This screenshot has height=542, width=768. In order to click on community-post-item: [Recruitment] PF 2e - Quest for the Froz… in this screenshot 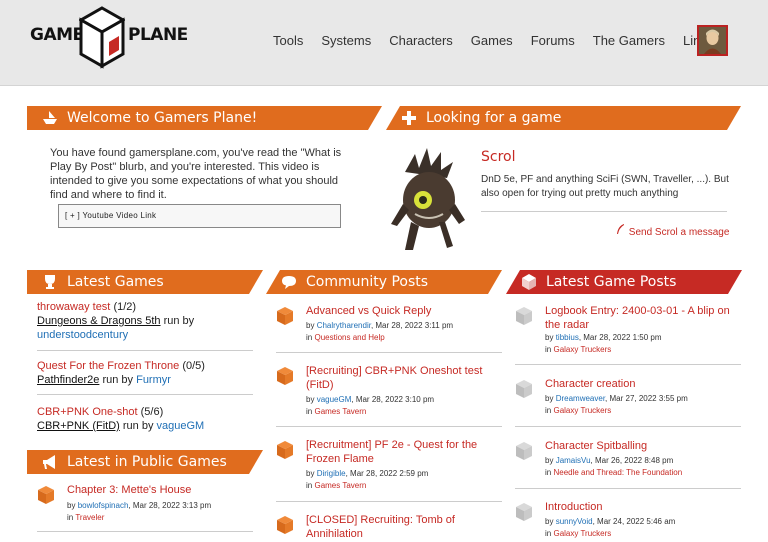, I will do `click(391, 466)`.